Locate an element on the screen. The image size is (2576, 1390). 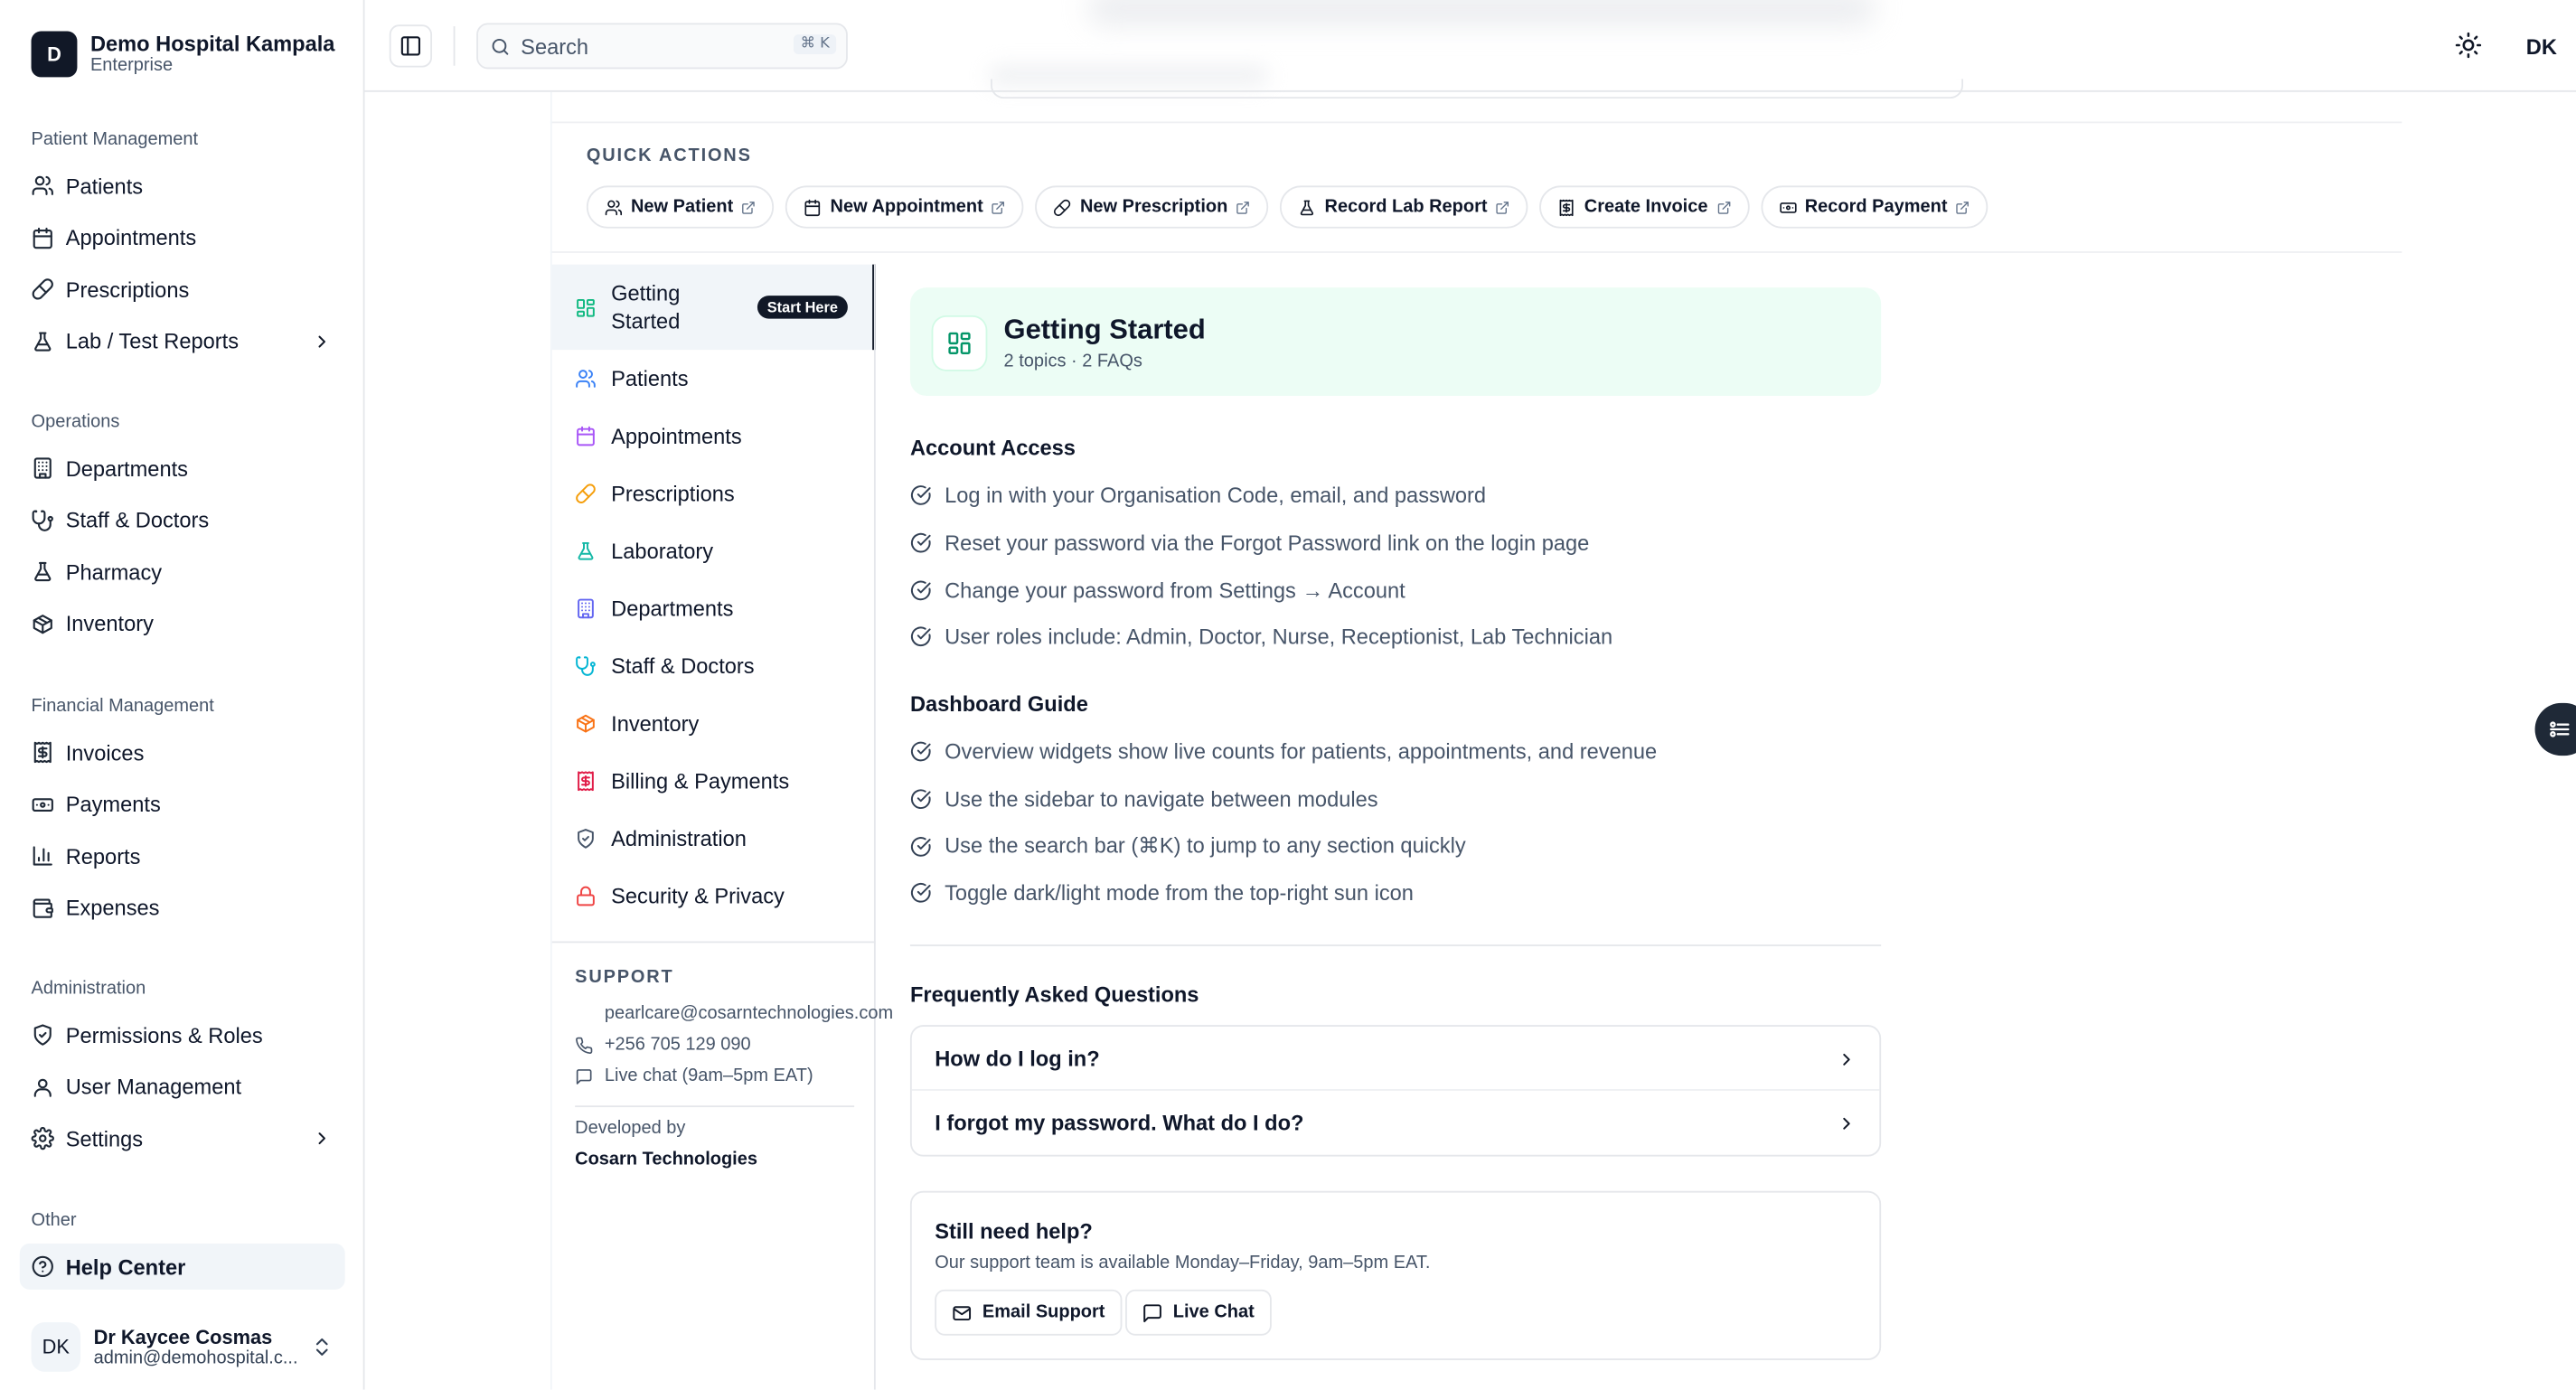
top-user-avatar: DK is located at coordinates (2542, 46).